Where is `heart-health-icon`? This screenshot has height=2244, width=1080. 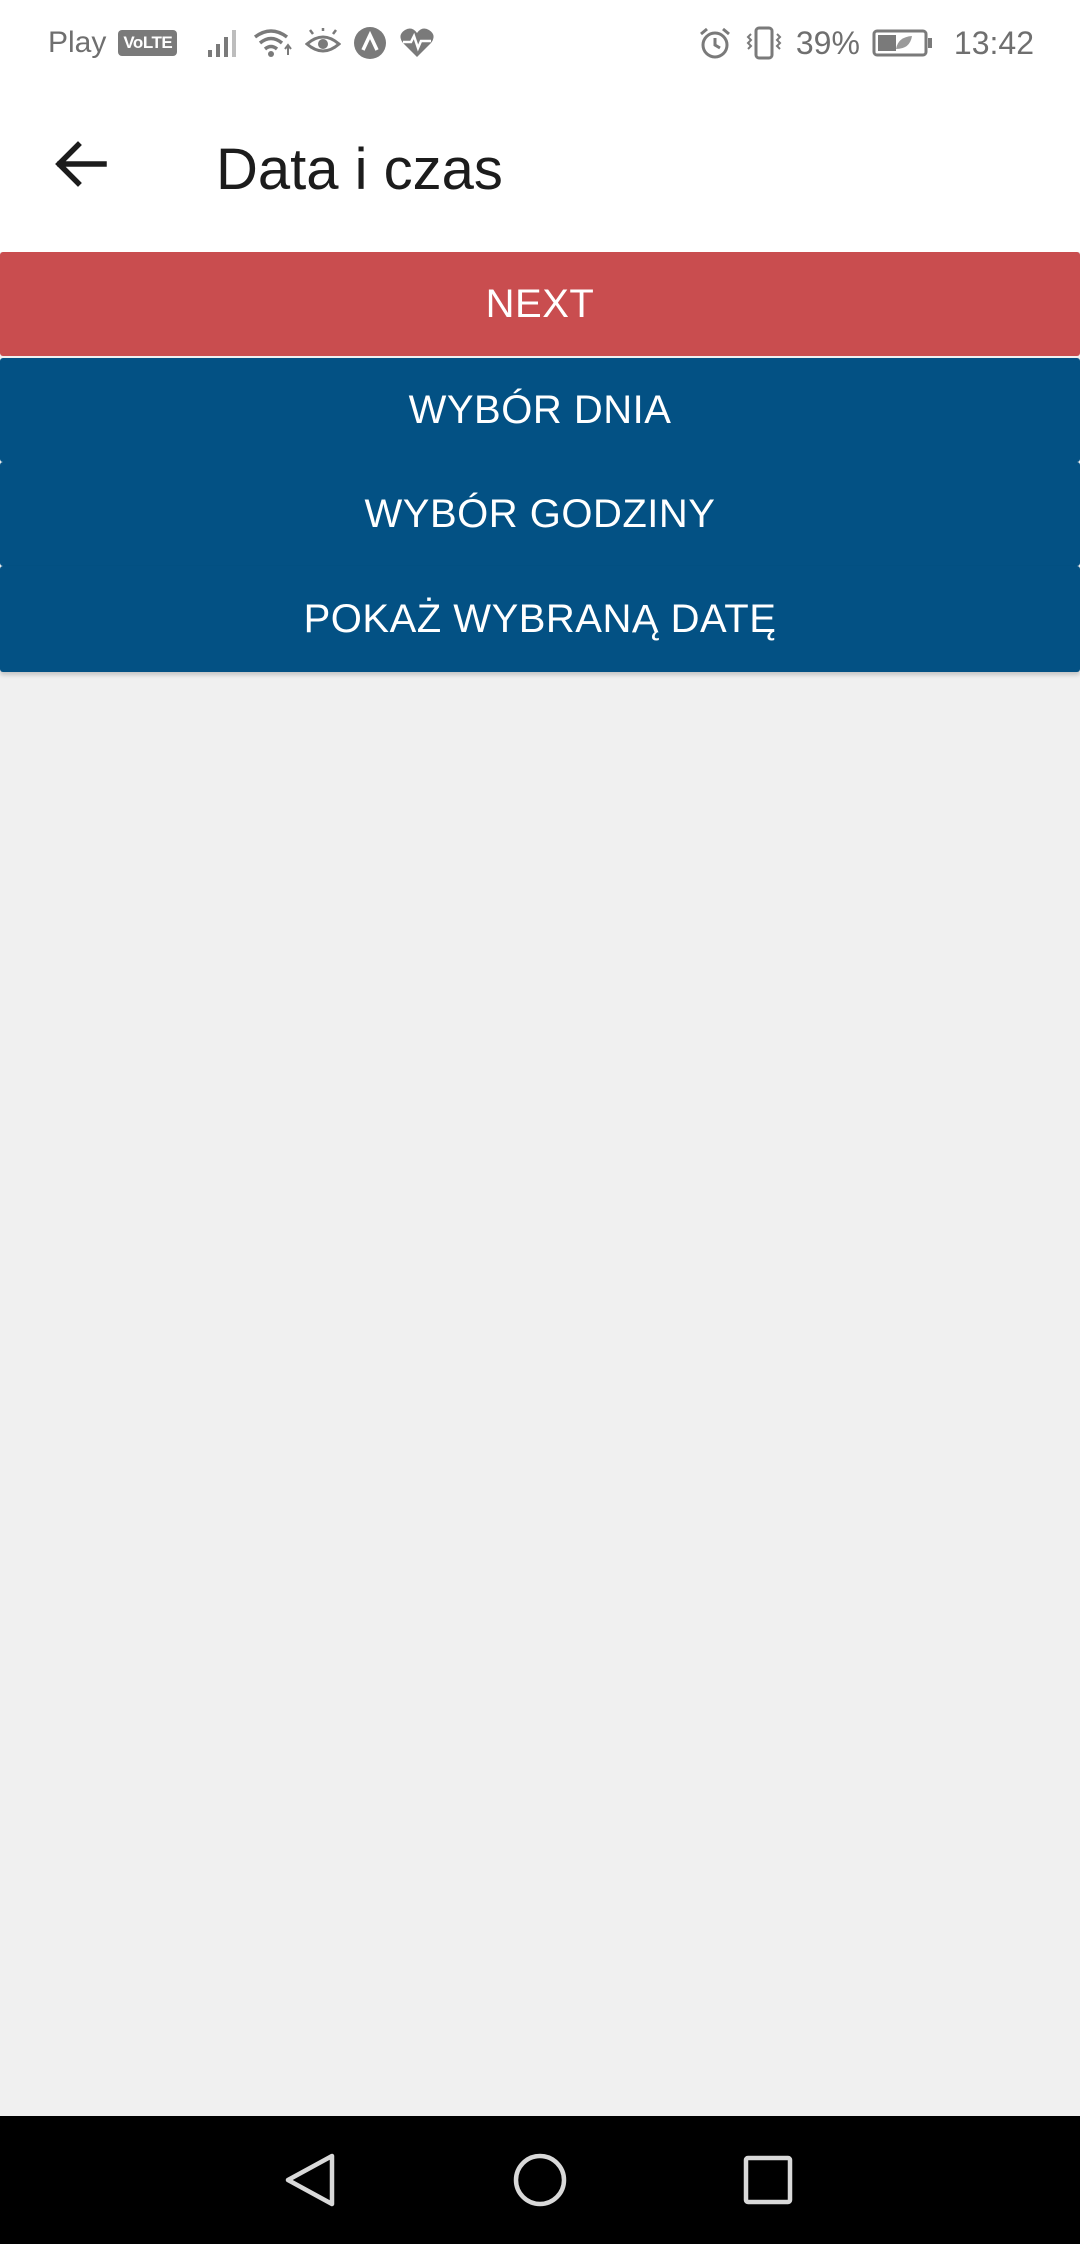
heart-health-icon is located at coordinates (417, 43).